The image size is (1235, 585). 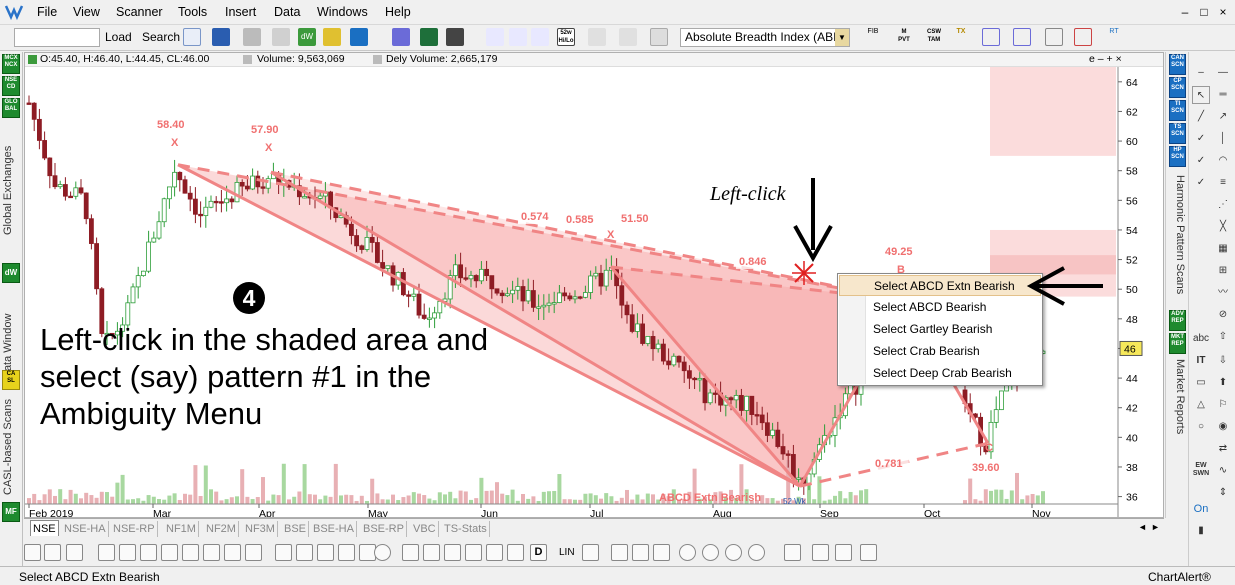 I want to click on data-window-badge: dW, so click(x=11, y=273).